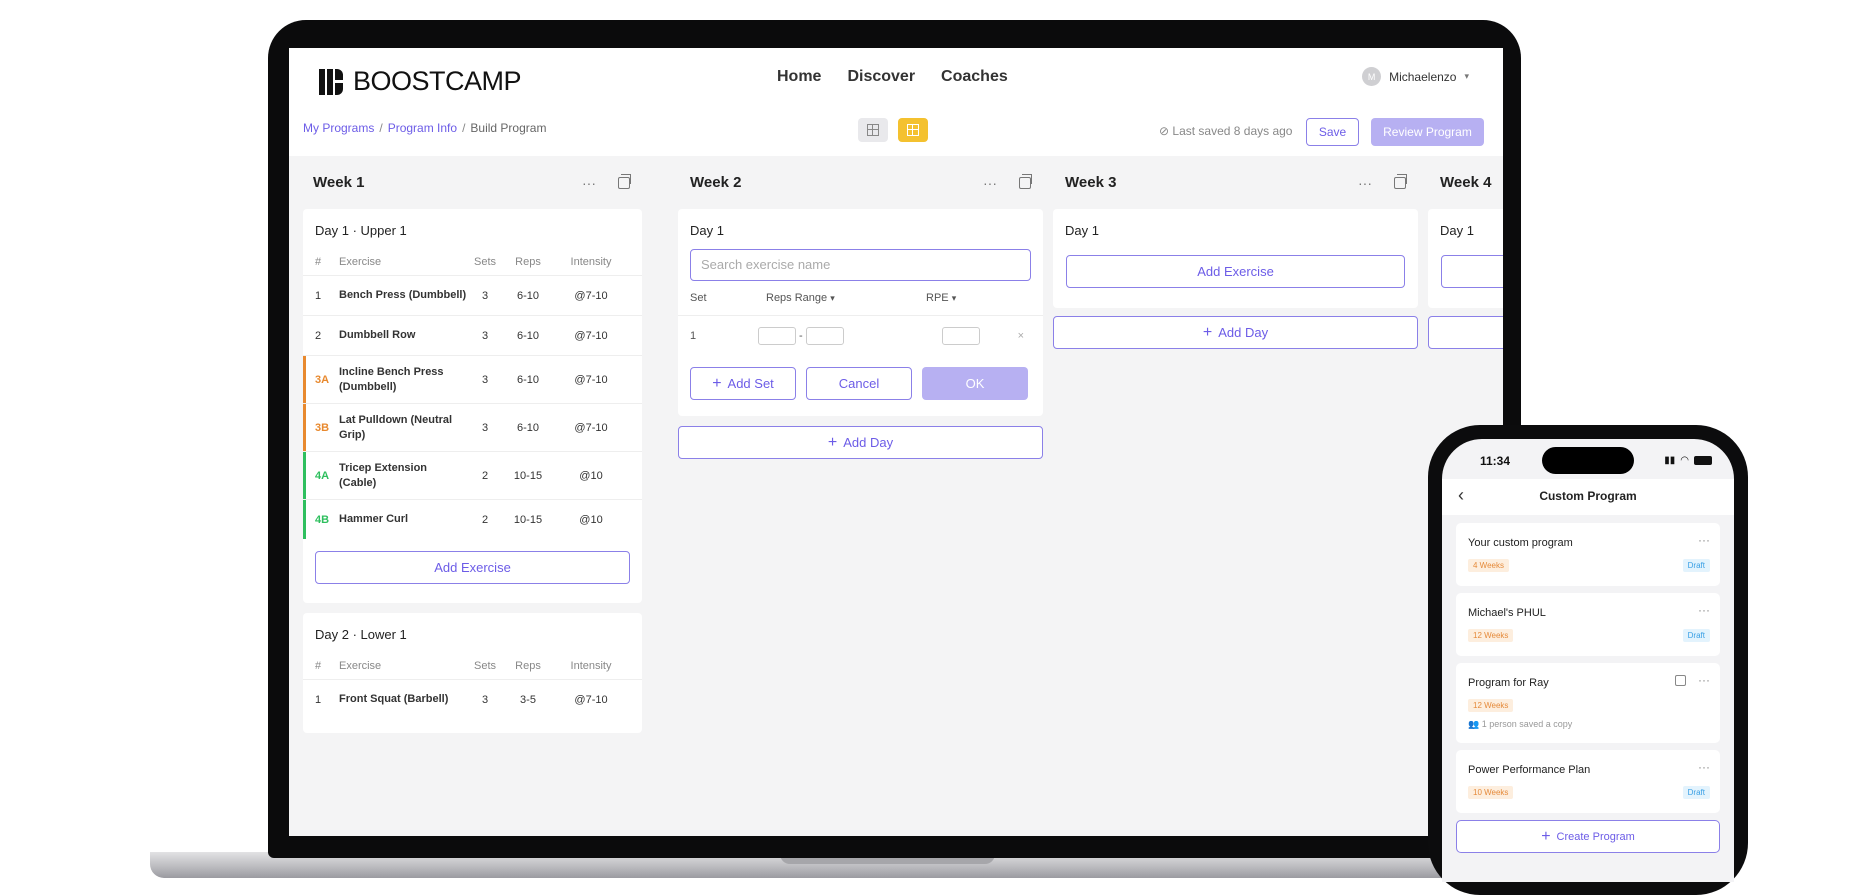 The image size is (1876, 895). I want to click on table-row: 4A Tricep Extension (Cable) 2 10-15 @10, so click(472, 475).